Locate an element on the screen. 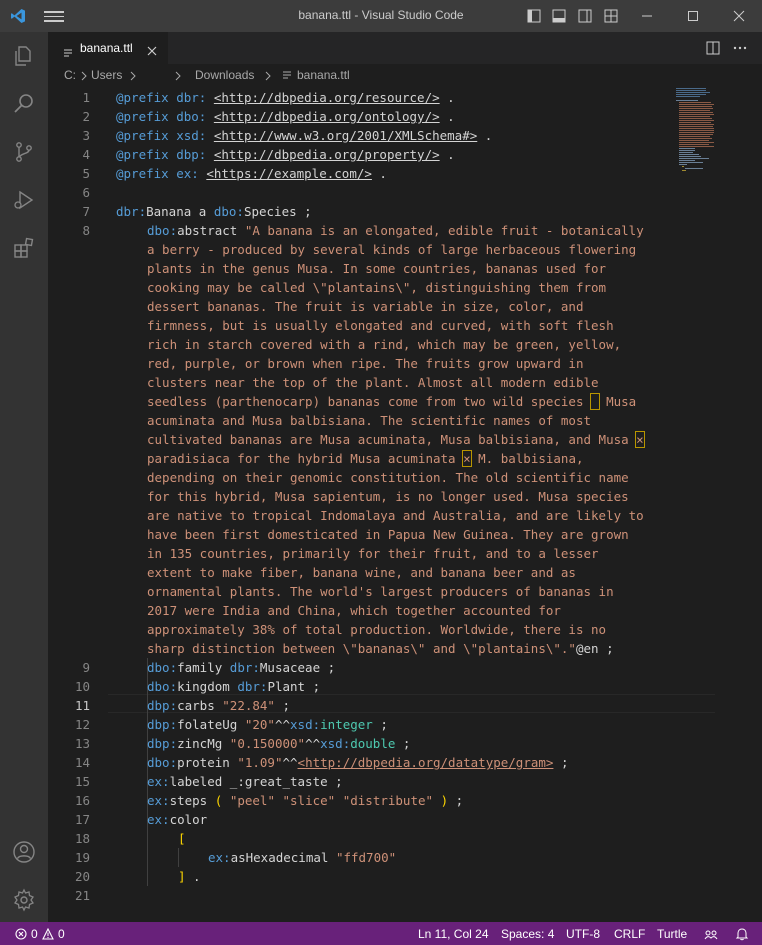 Image resolution: width=762 pixels, height=945 pixels. line-number: 3 is located at coordinates (86, 135).